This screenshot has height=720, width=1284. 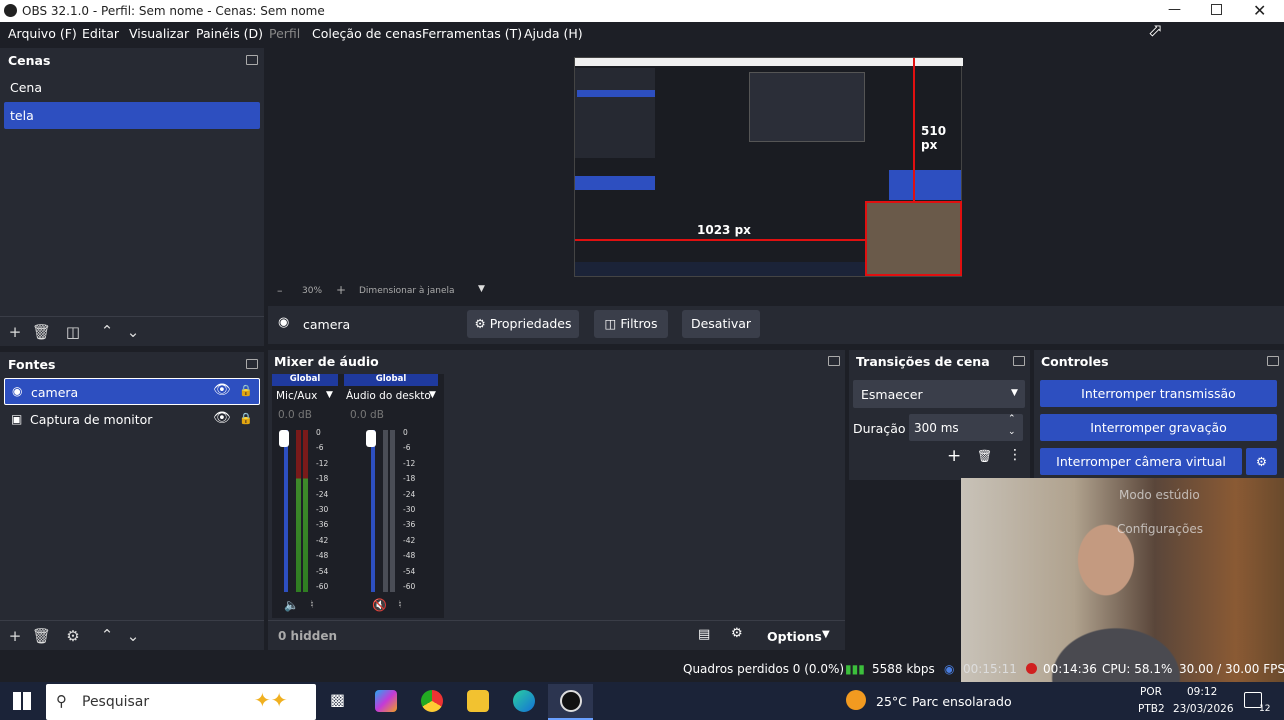 I want to click on chrome-icon, so click(x=432, y=701).